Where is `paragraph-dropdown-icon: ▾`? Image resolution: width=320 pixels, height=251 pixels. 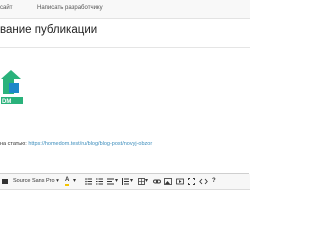
paragraph-dropdown-icon: ▾ is located at coordinates (116, 181).